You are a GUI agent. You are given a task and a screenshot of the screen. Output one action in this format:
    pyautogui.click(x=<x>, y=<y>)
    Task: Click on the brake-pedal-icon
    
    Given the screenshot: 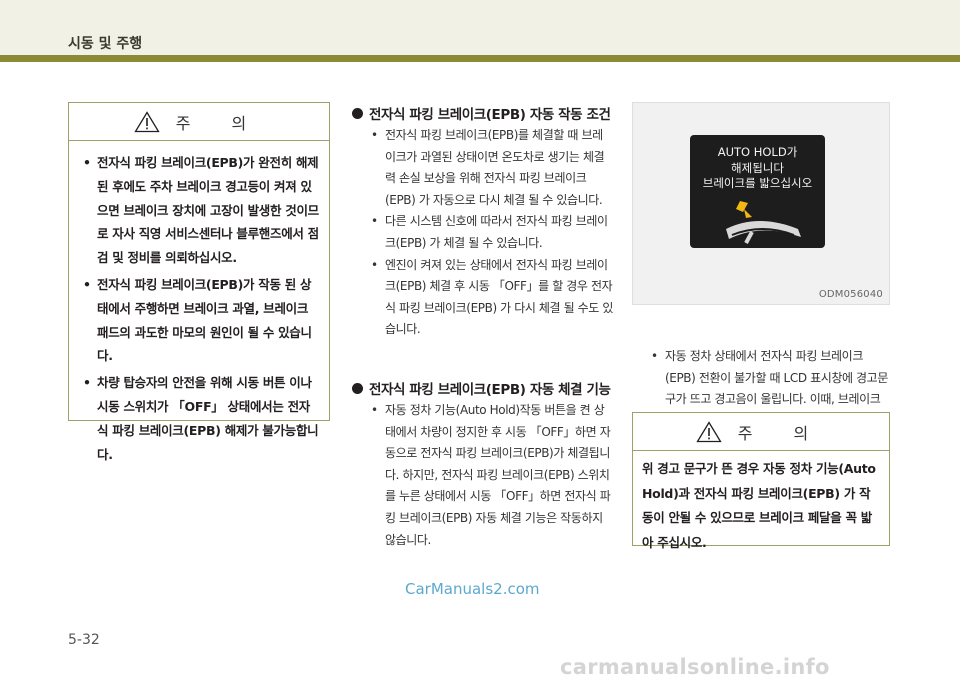 What is the action you would take?
    pyautogui.click(x=763, y=222)
    